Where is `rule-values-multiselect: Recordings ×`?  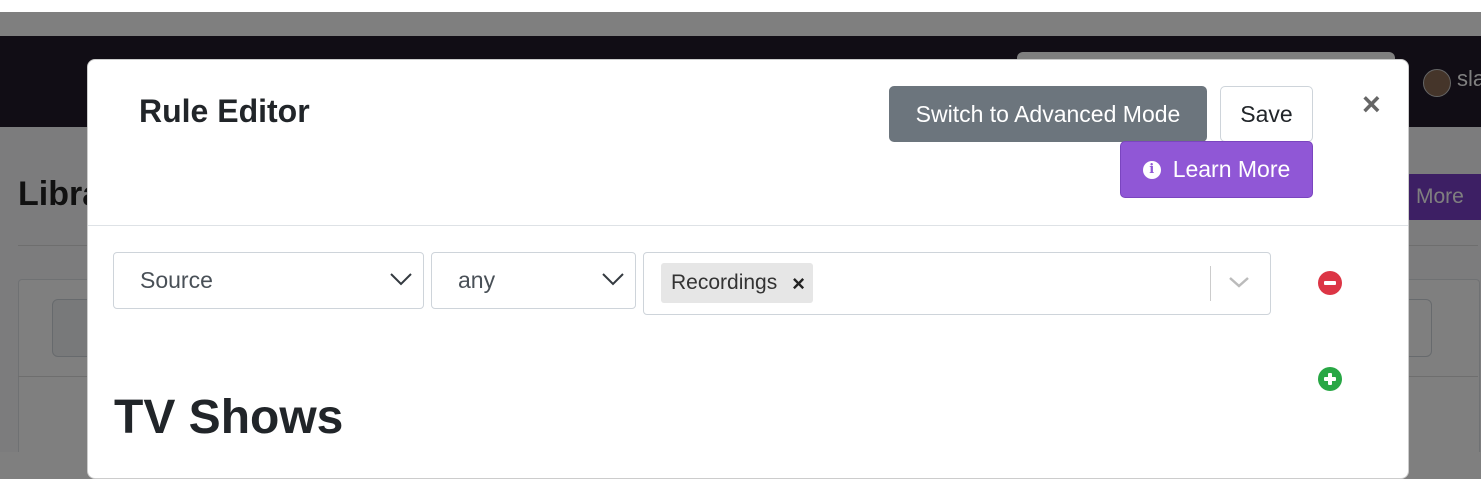 rule-values-multiselect: Recordings × is located at coordinates (957, 283).